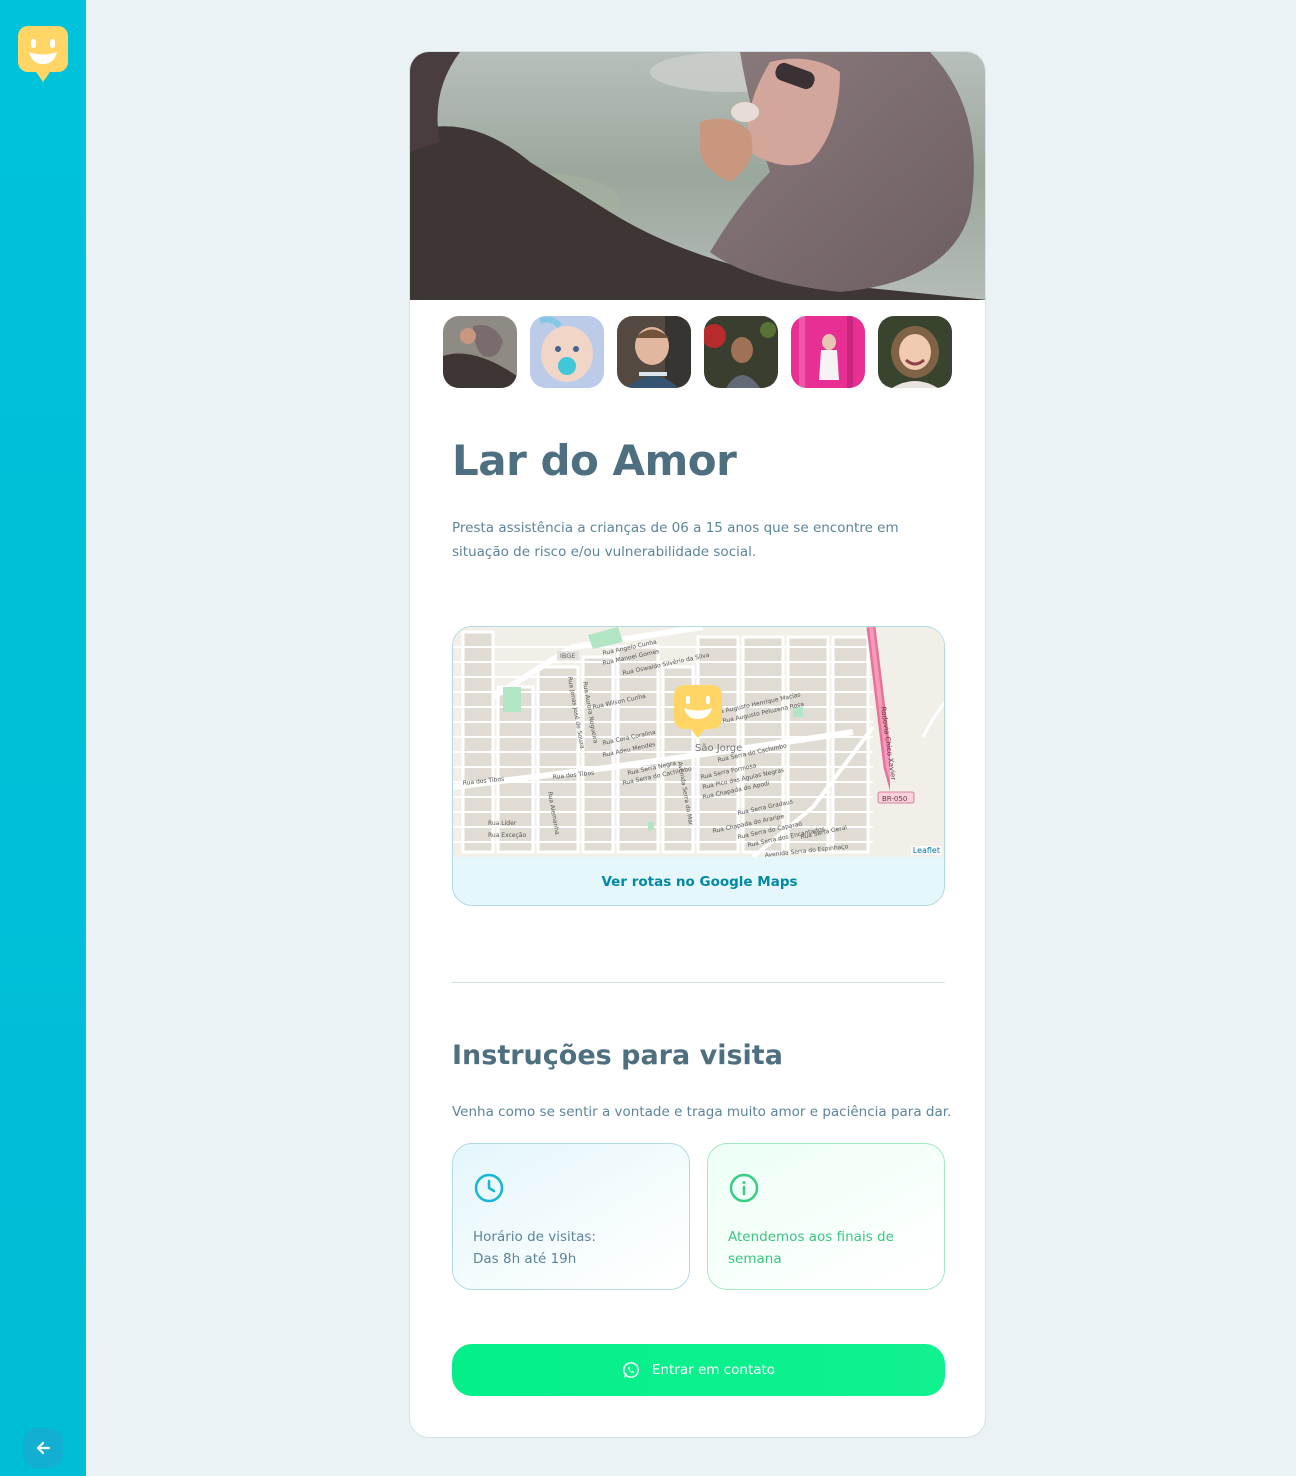 The image size is (1296, 1476). I want to click on map-attribution: Leaflet, so click(926, 850).